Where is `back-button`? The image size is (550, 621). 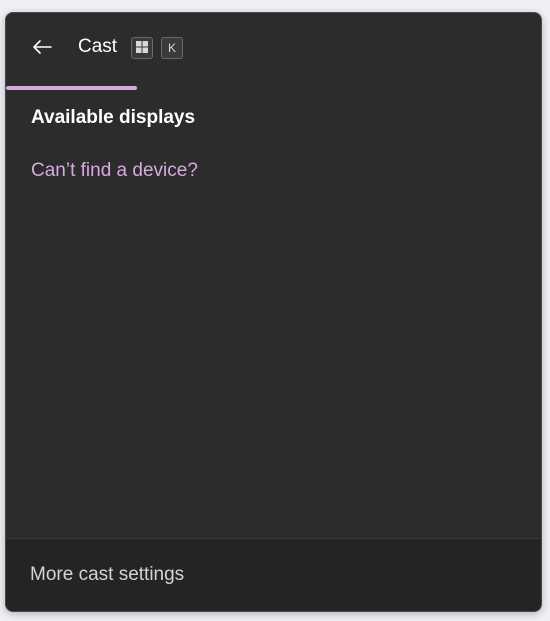
back-button is located at coordinates (42, 49).